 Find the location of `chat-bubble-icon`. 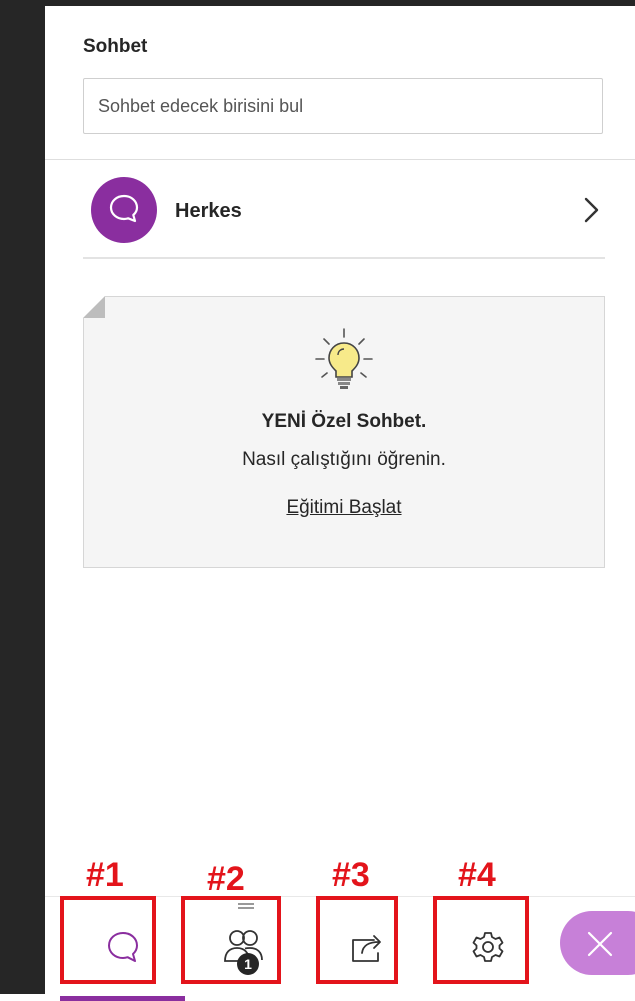

chat-bubble-icon is located at coordinates (124, 208).